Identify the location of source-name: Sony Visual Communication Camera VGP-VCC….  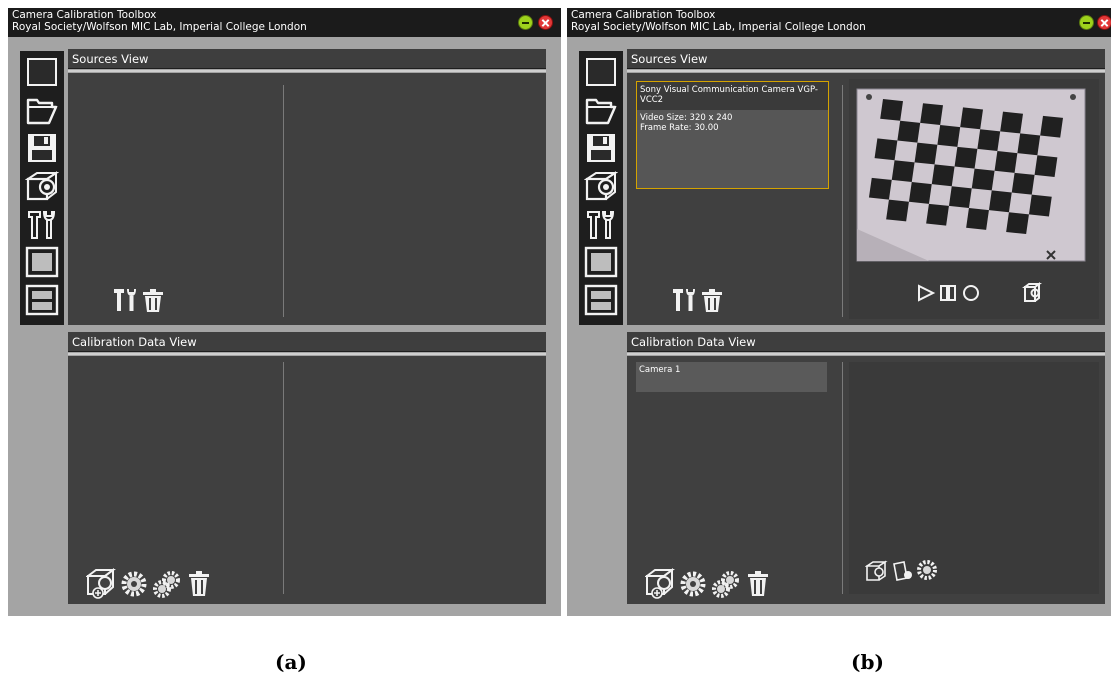
(732, 96).